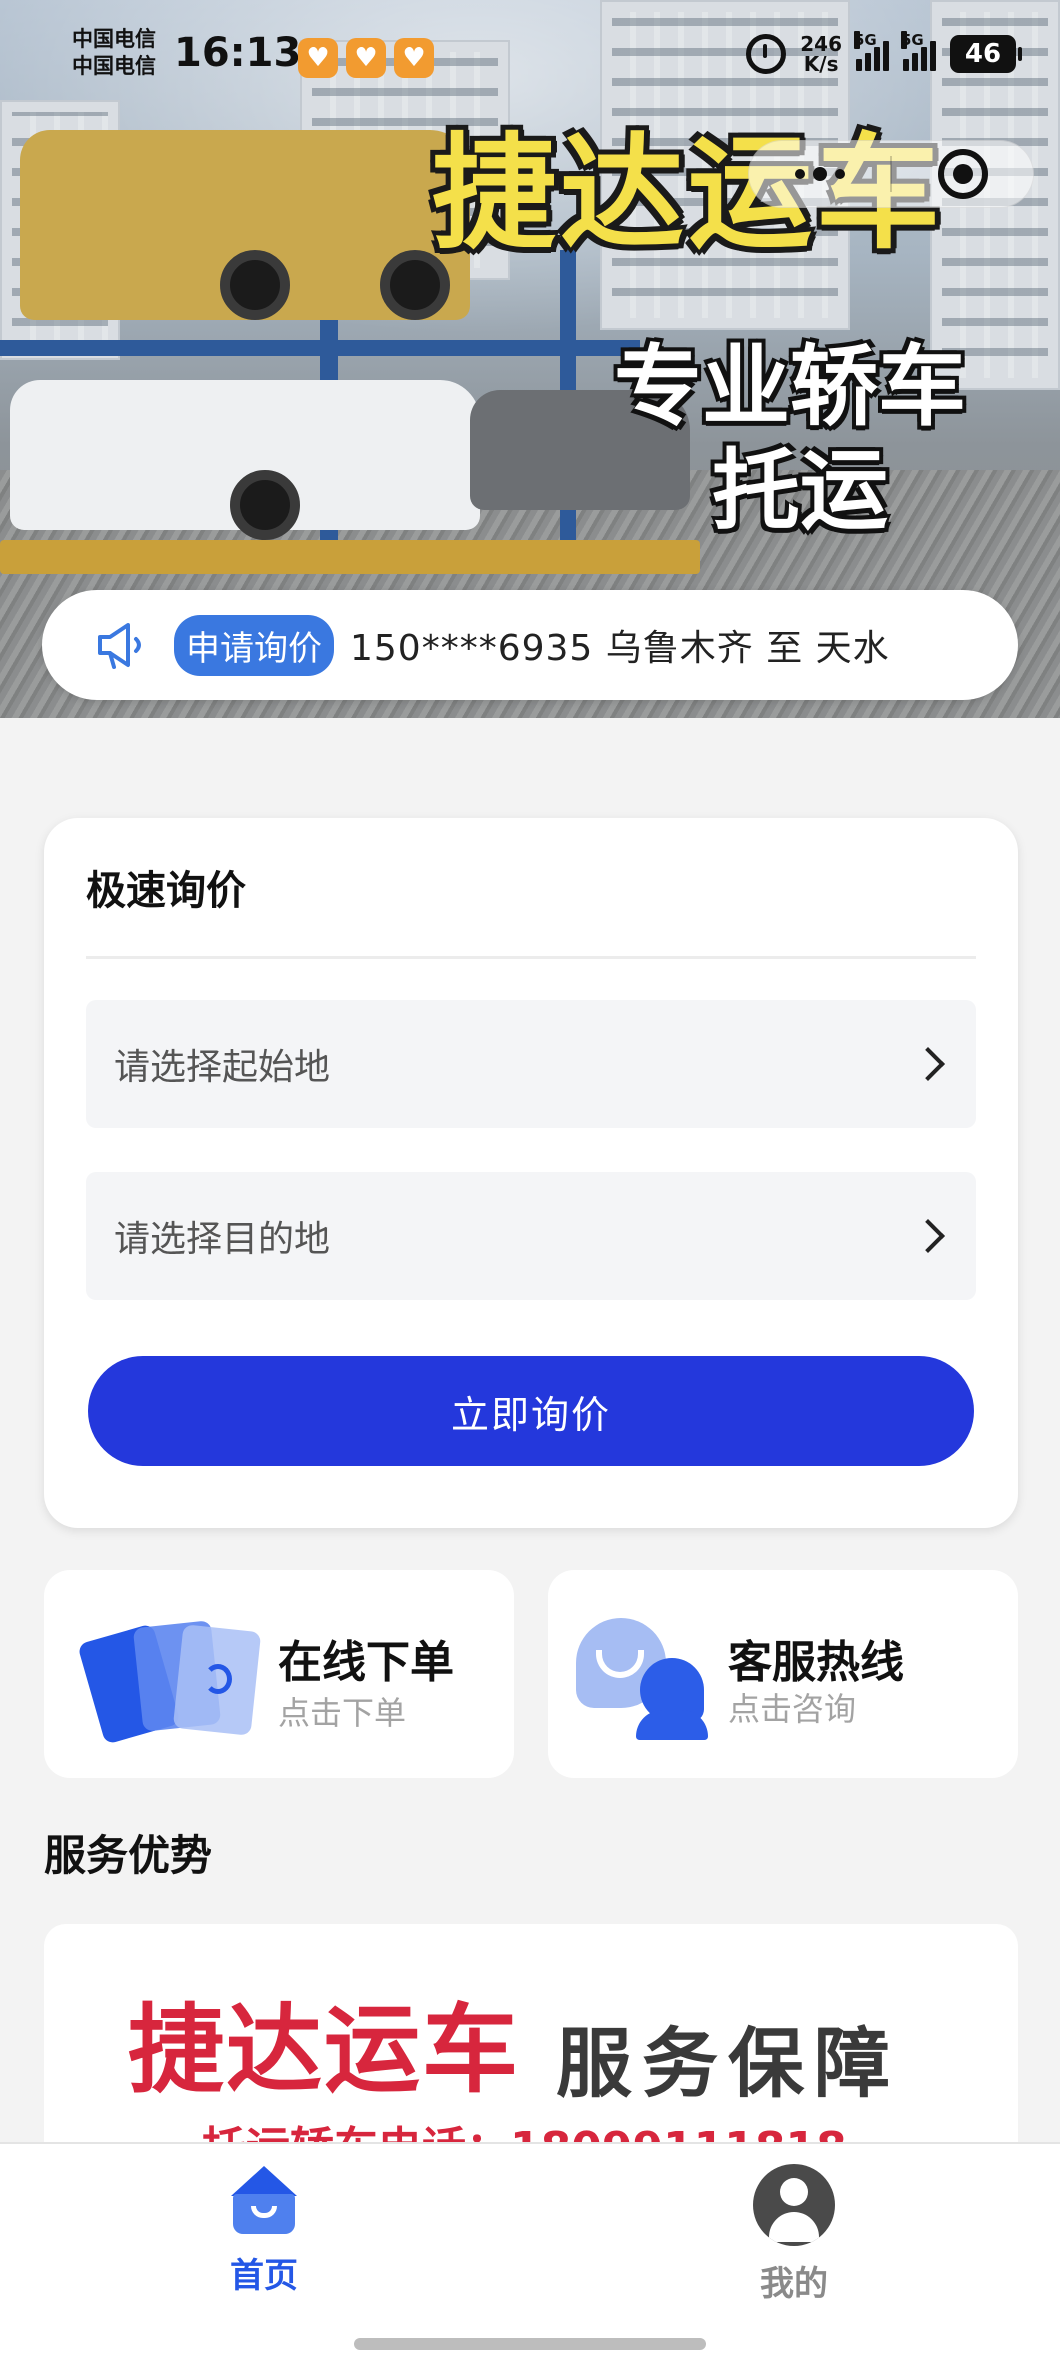  What do you see at coordinates (245, 225) in the screenshot?
I see `hero-car-yellow` at bounding box center [245, 225].